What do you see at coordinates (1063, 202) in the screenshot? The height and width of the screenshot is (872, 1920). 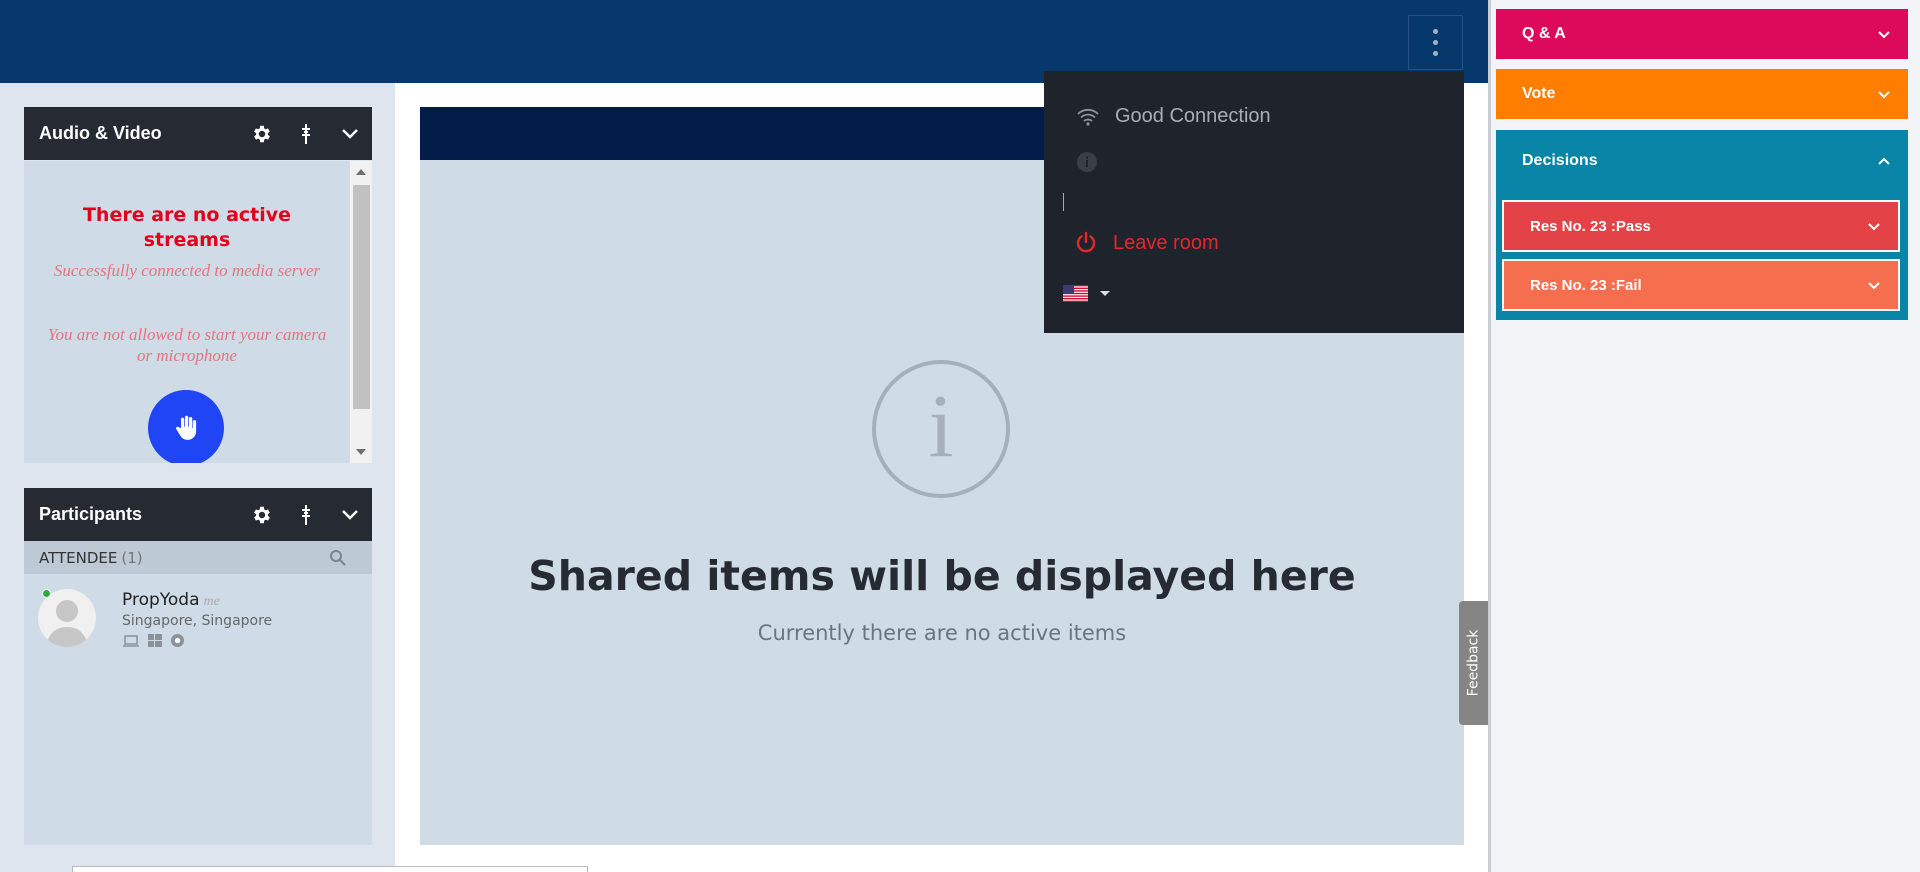 I see `text-cursor` at bounding box center [1063, 202].